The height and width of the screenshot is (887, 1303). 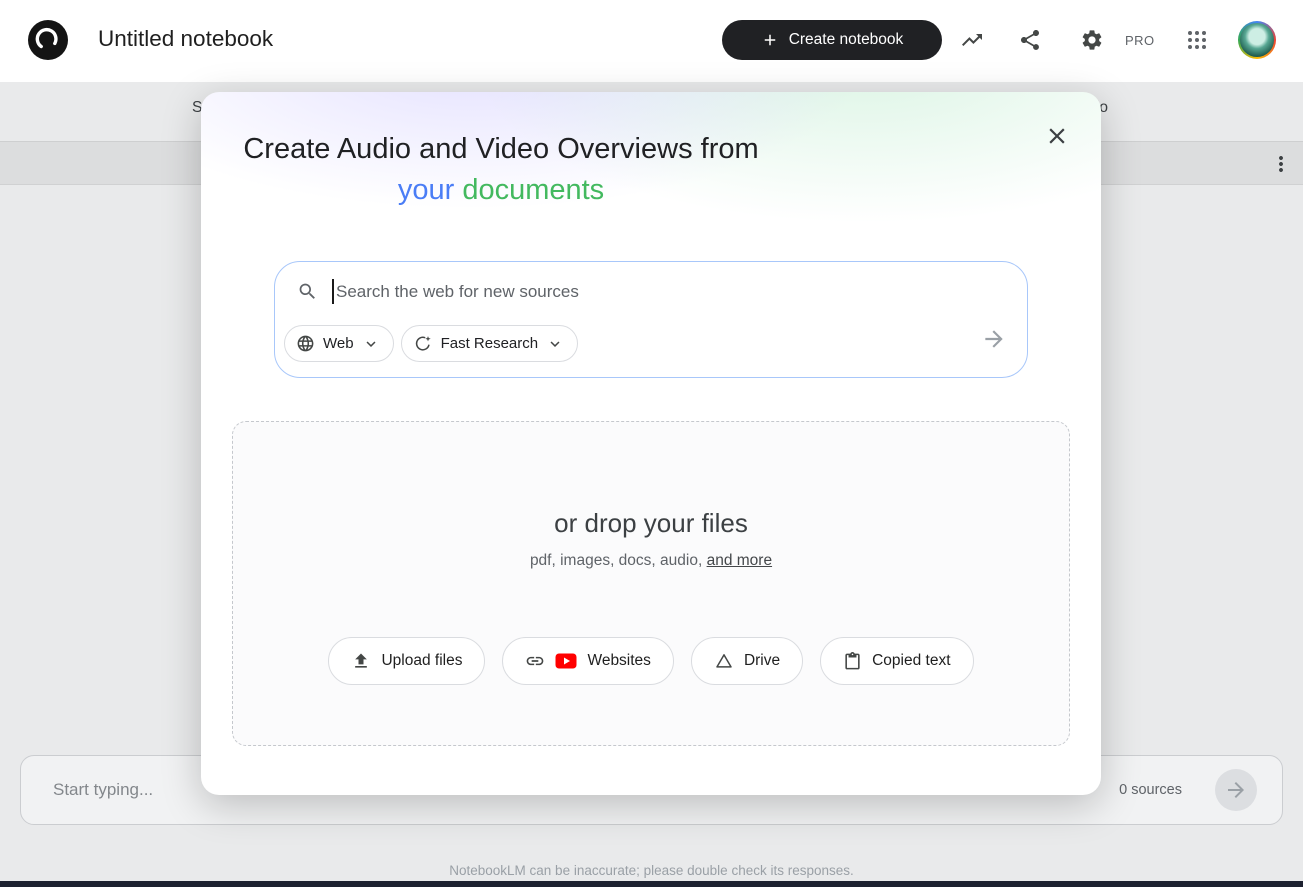 I want to click on create-notebook-button: Create notebook, so click(x=832, y=40).